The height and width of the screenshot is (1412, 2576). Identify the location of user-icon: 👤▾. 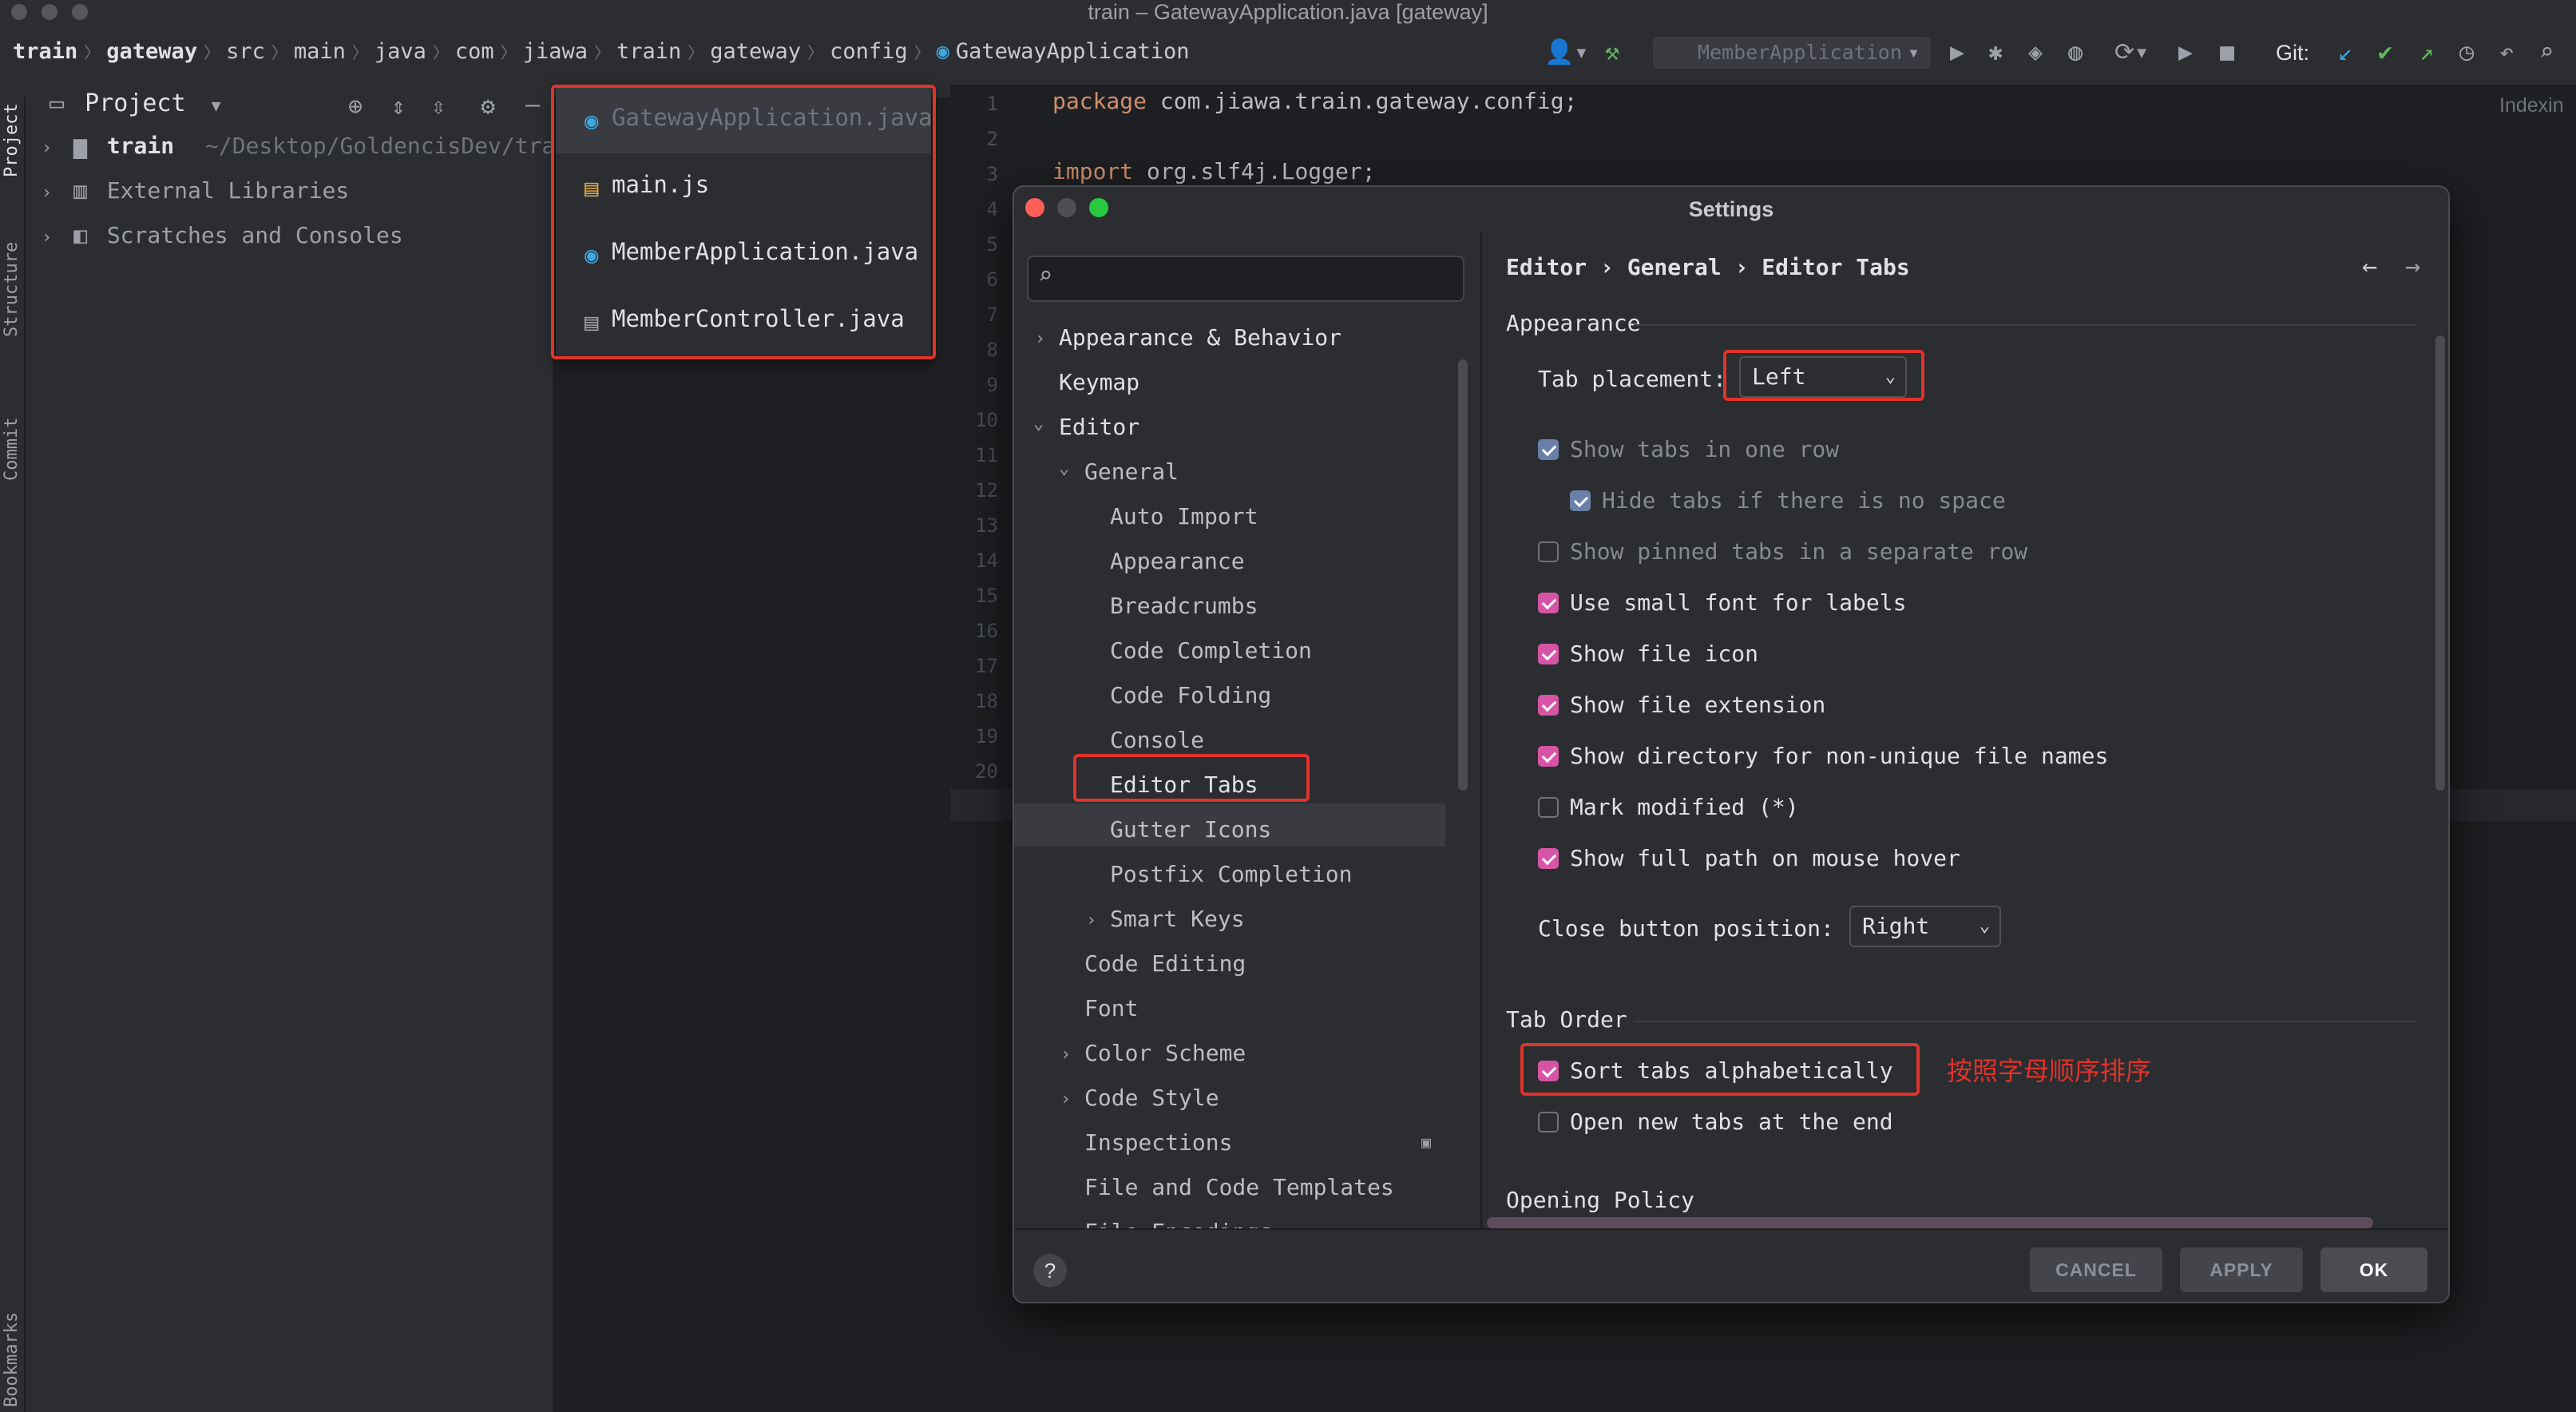
(1566, 52).